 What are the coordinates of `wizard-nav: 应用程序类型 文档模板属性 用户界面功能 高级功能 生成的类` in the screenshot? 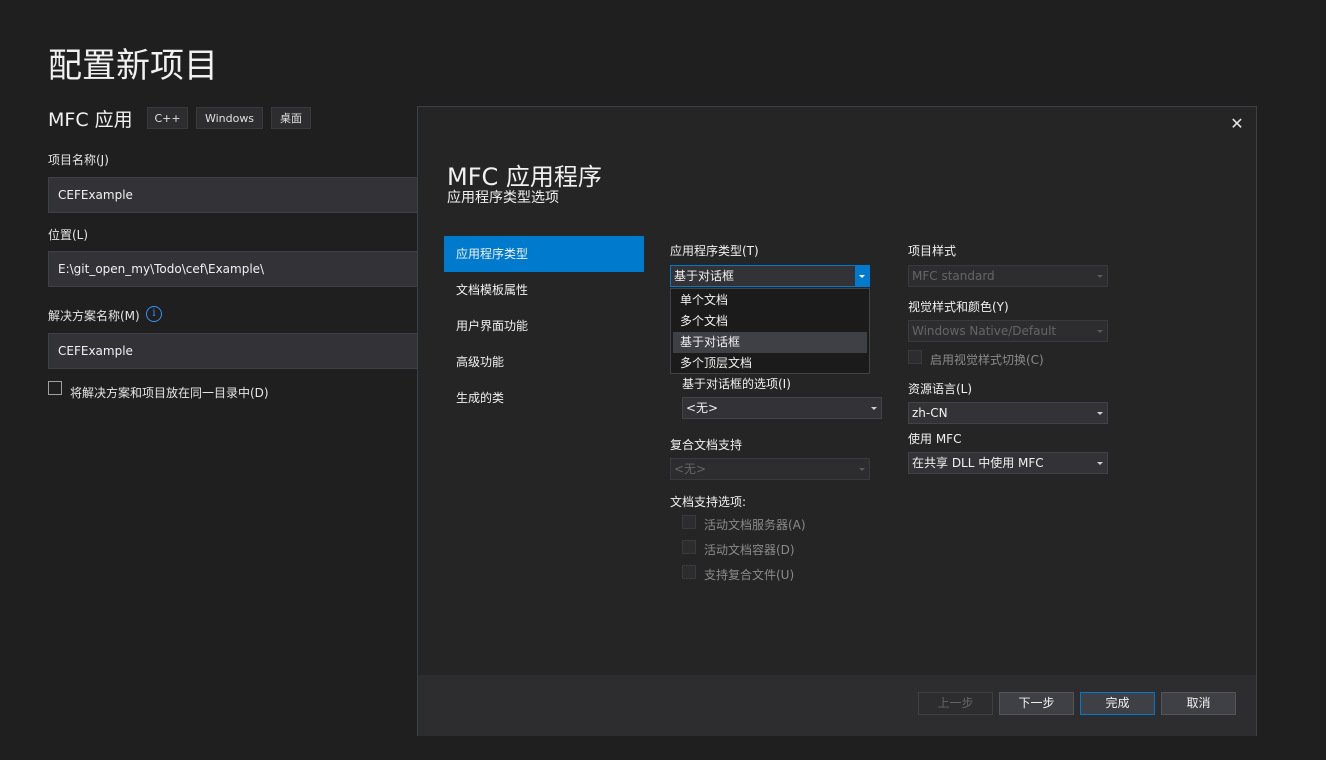 It's located at (544, 326).